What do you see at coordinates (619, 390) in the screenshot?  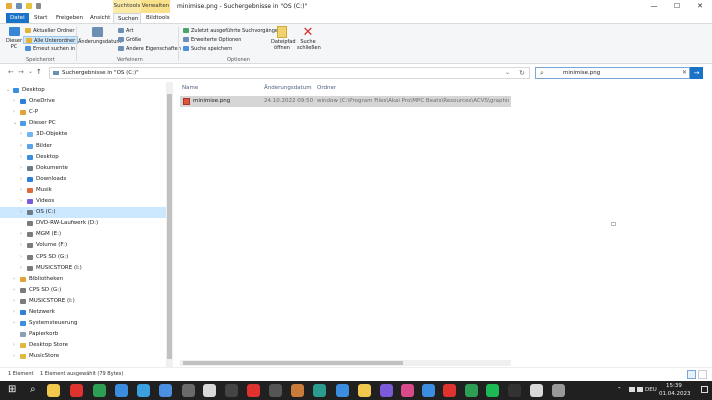 I see `tray-chevron: ⌃` at bounding box center [619, 390].